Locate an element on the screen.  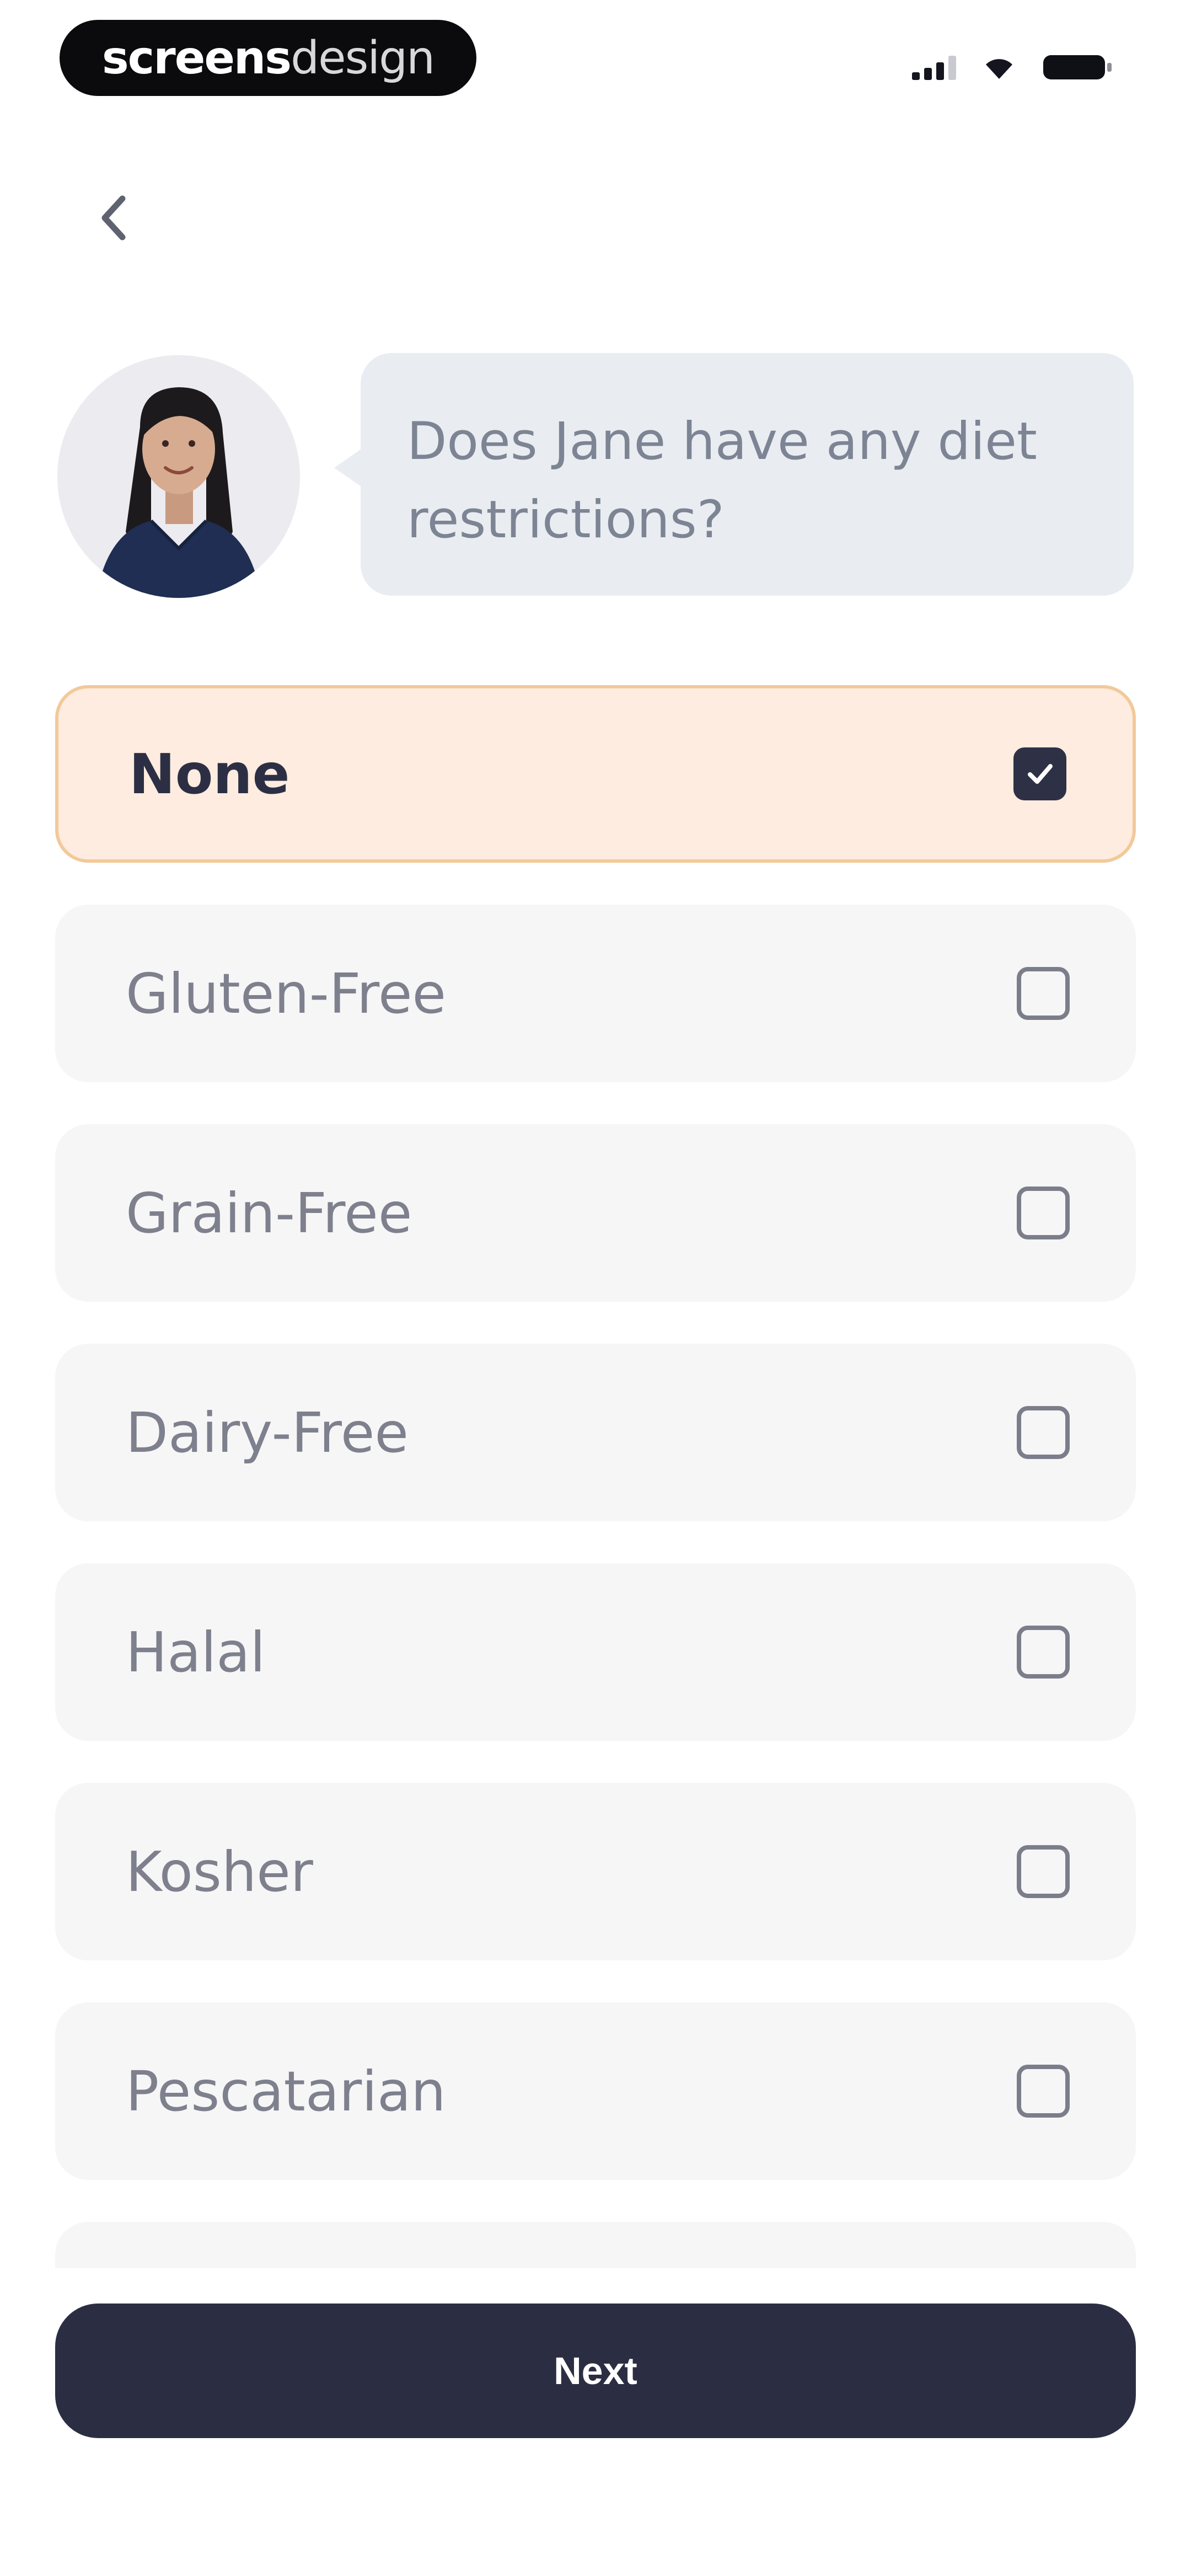
option-label: None is located at coordinates (210, 773).